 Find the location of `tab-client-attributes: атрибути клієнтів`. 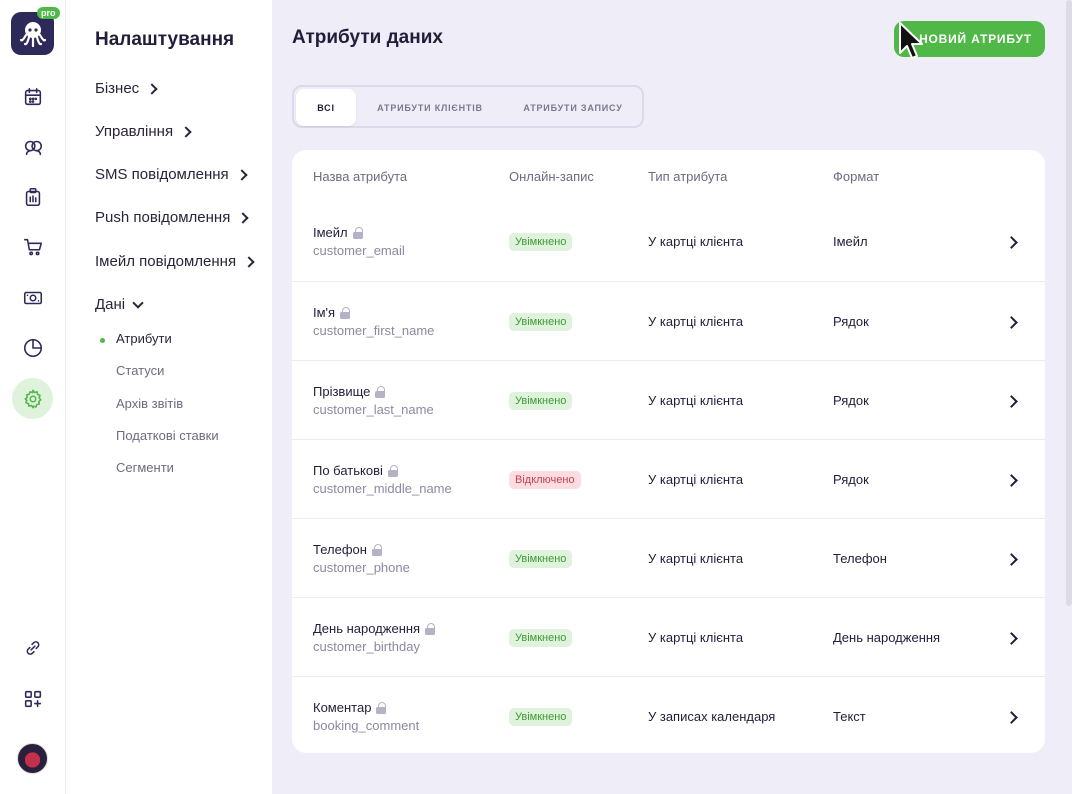

tab-client-attributes: атрибути клієнтів is located at coordinates (430, 107).